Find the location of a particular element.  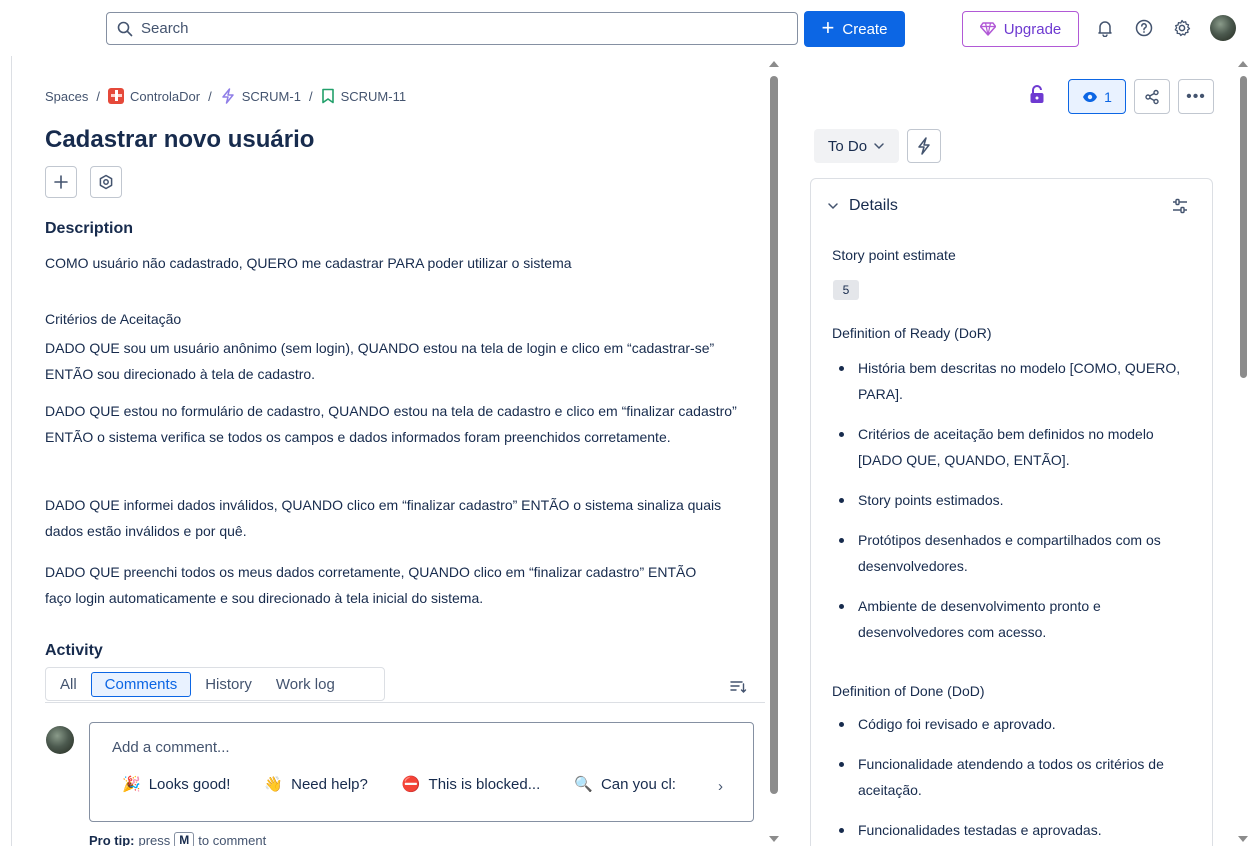

lightning-icon is located at coordinates (924, 146).